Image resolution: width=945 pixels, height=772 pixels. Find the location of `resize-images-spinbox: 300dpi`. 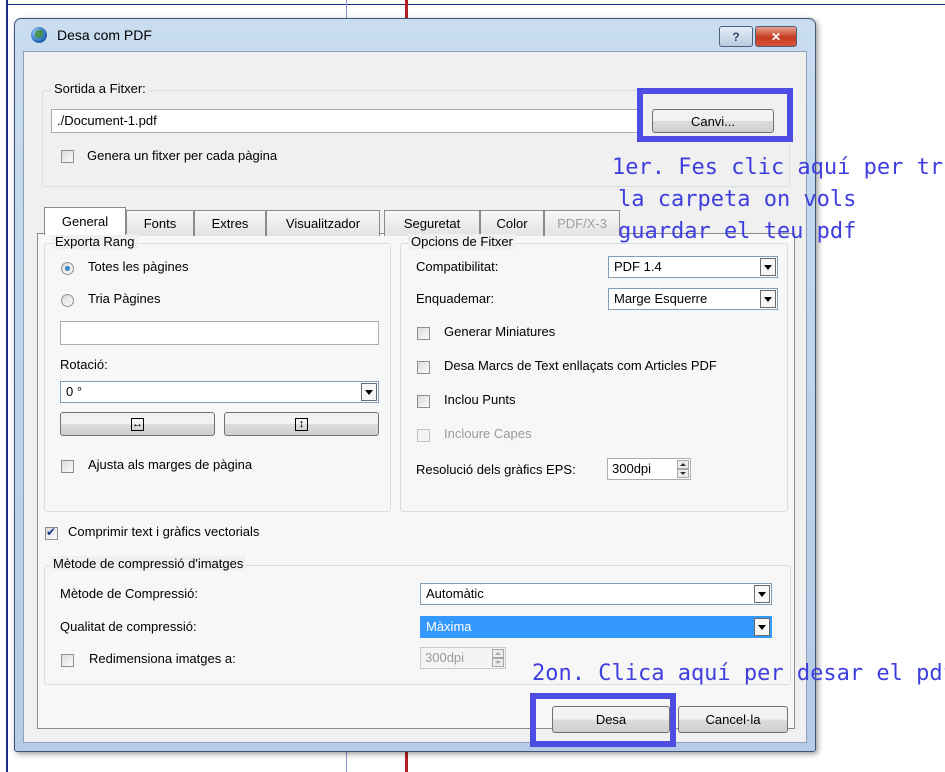

resize-images-spinbox: 300dpi is located at coordinates (463, 658).